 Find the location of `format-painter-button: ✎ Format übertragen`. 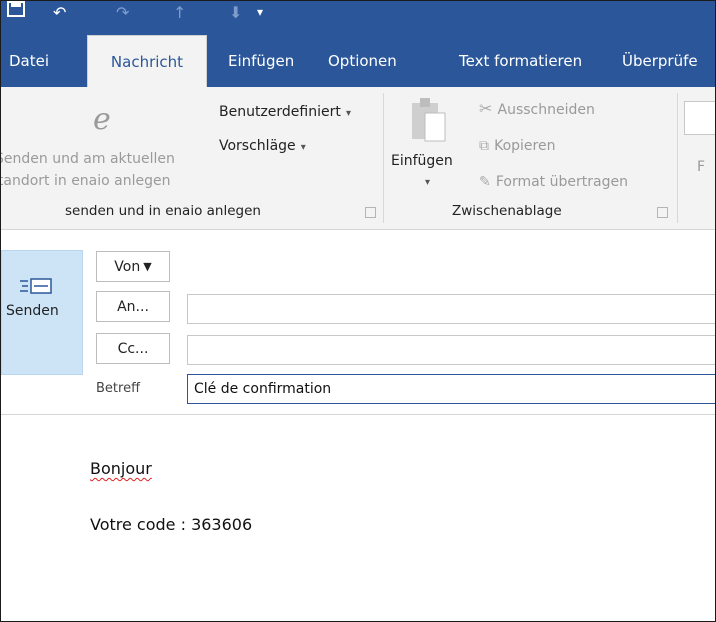

format-painter-button: ✎ Format übertragen is located at coordinates (553, 180).